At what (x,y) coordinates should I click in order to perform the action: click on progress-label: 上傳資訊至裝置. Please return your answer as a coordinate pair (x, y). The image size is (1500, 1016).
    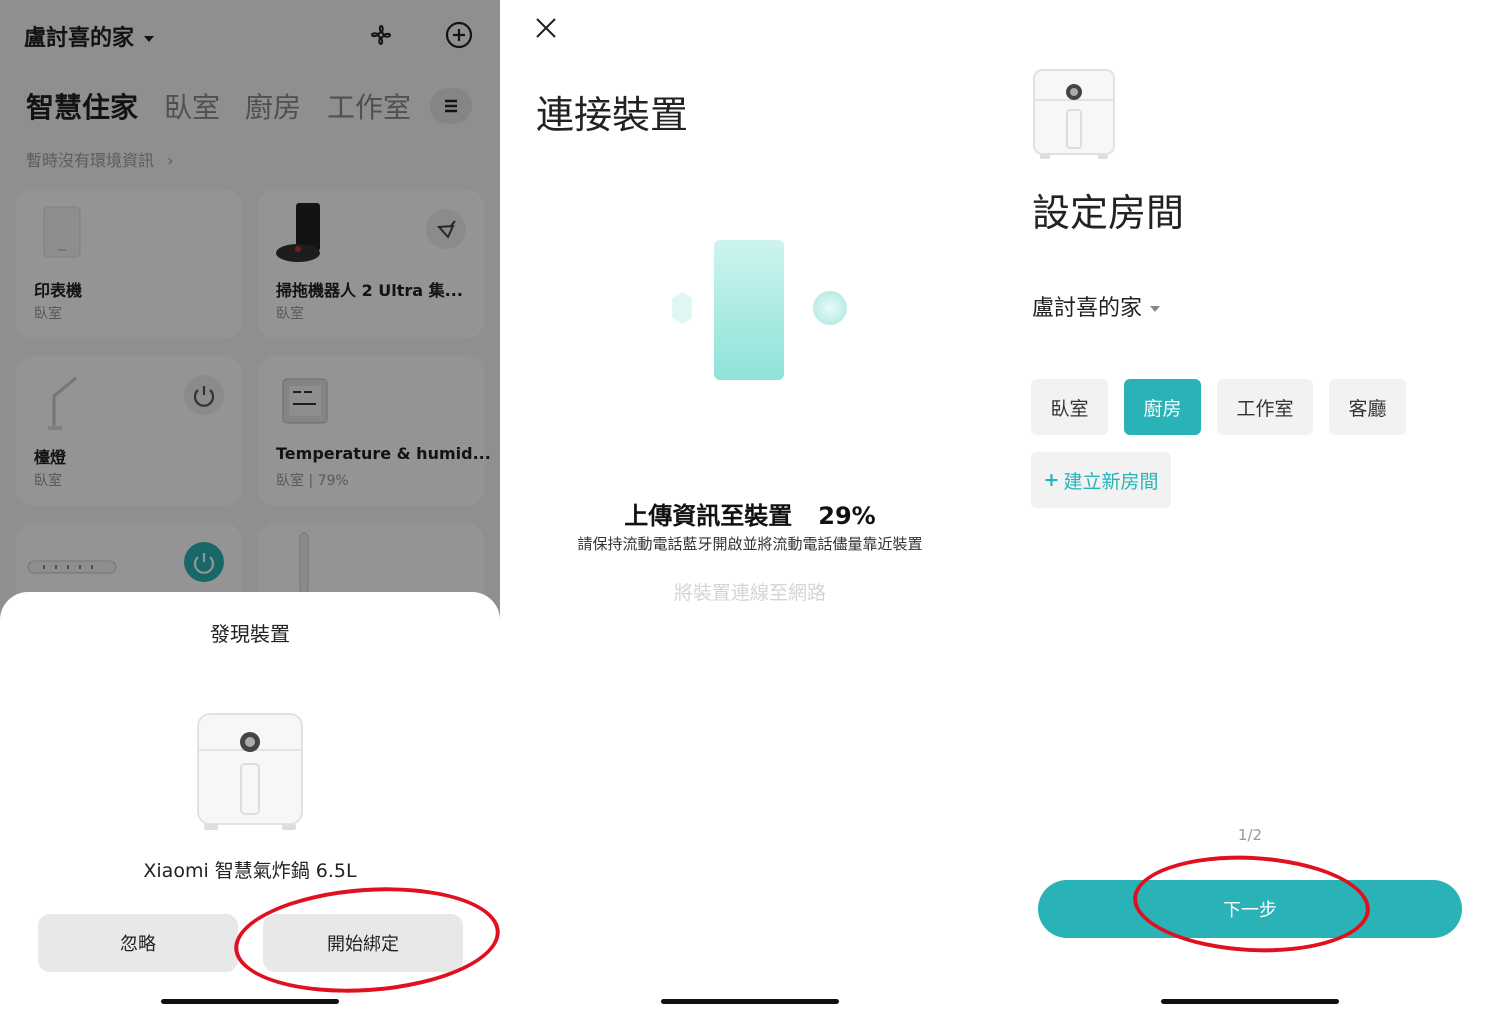
    Looking at the image, I should click on (708, 516).